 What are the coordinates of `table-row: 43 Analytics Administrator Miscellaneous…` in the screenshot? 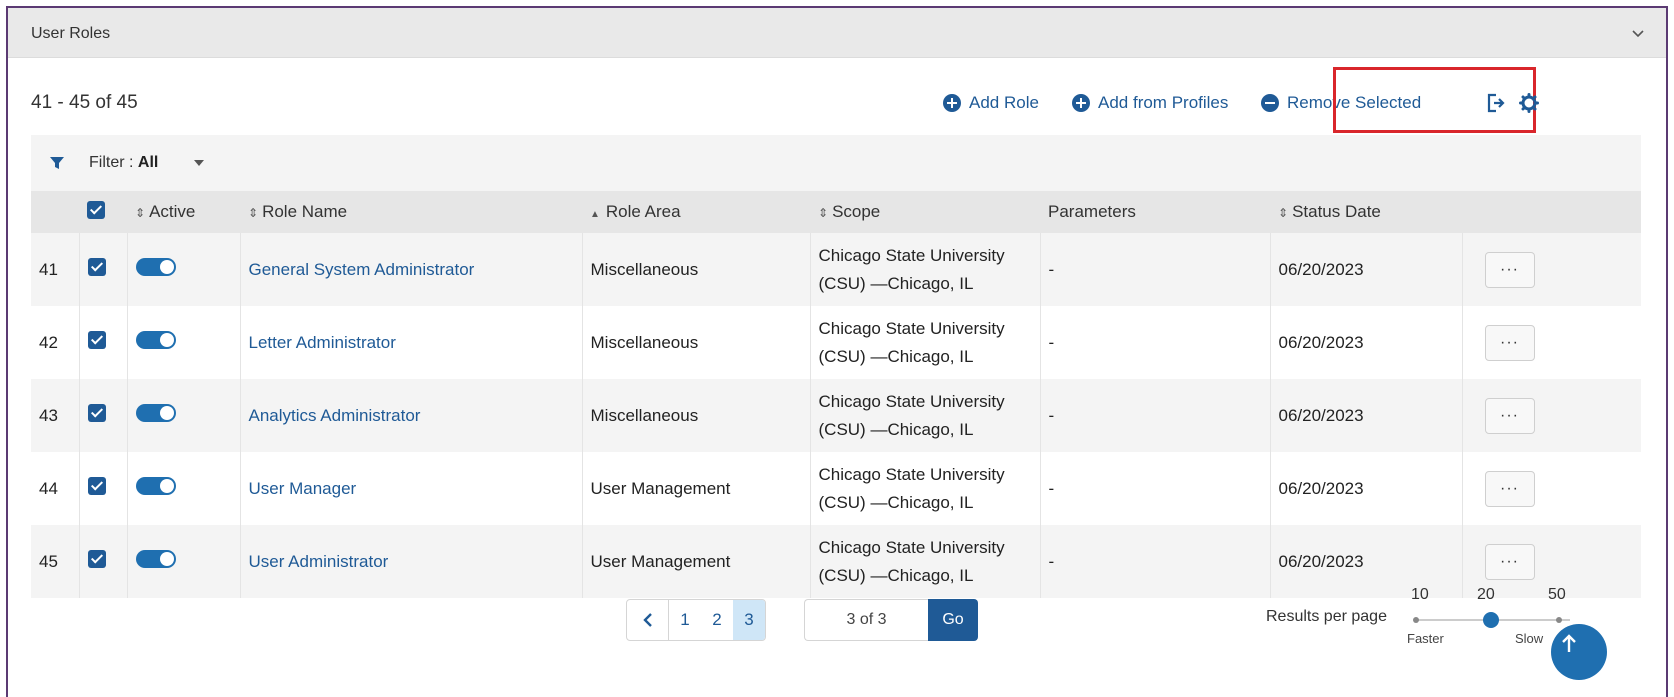 It's located at (836, 415).